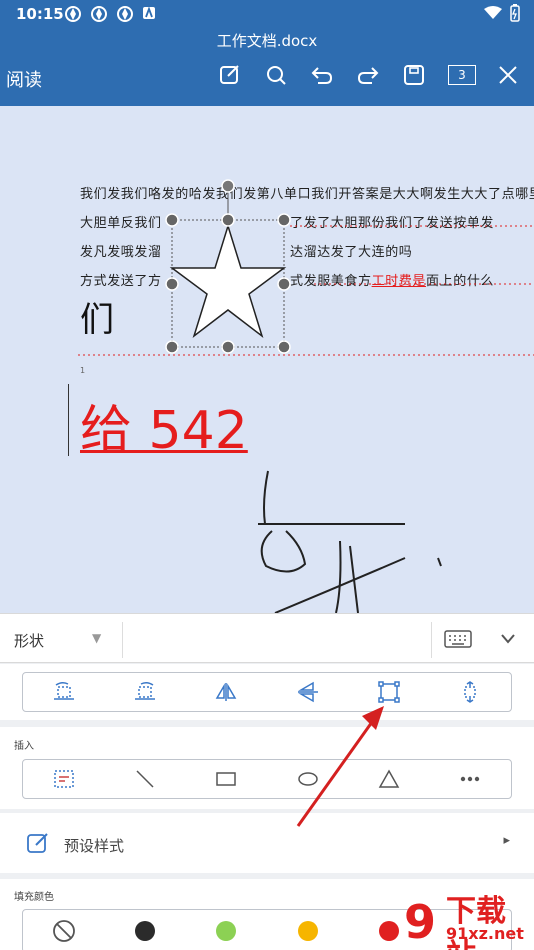  I want to click on watermark: 9 下载站 91xz.net, so click(468, 918).